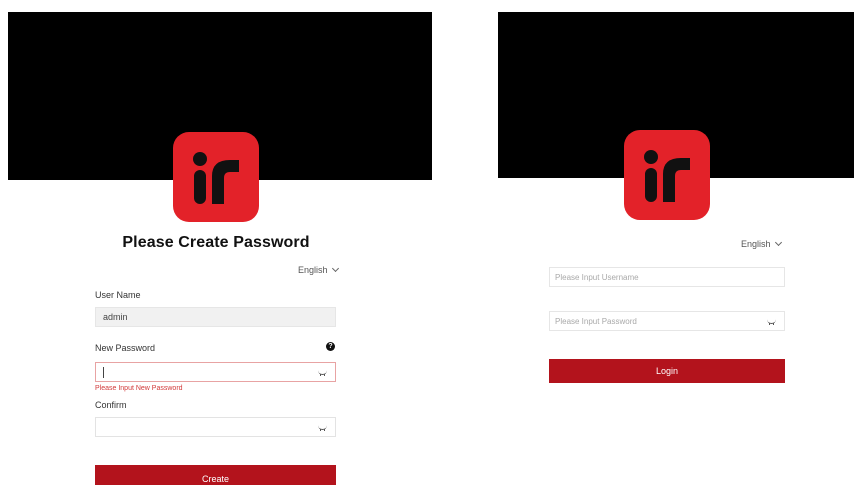 This screenshot has width=854, height=485. I want to click on new-password-field, so click(215, 372).